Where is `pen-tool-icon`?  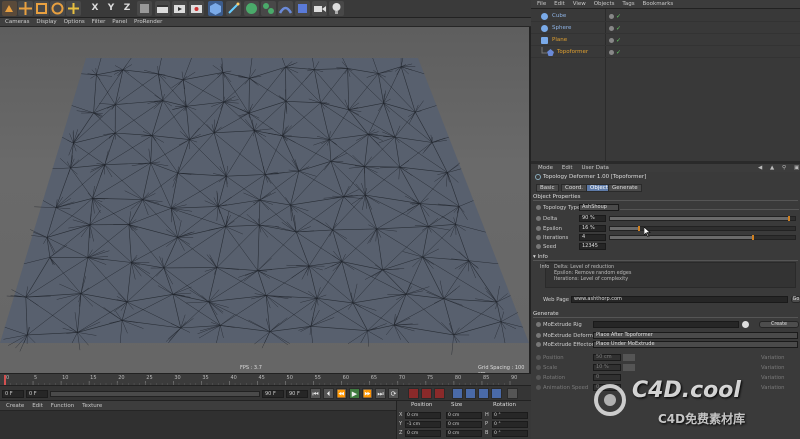
pen-tool-icon is located at coordinates (233, 8).